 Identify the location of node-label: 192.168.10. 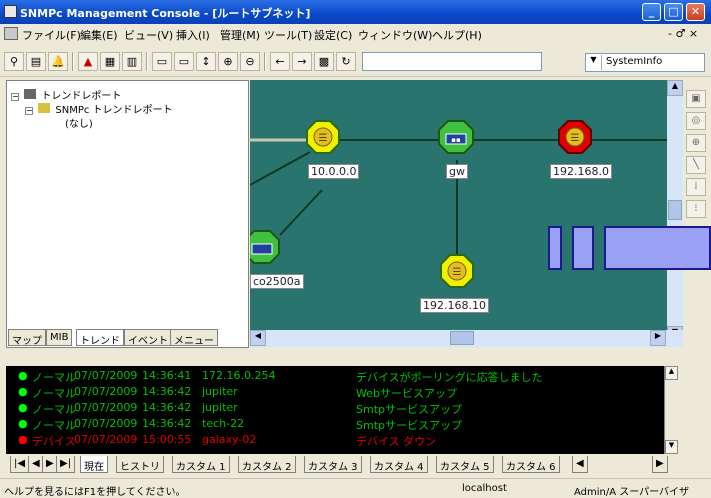
(454, 305).